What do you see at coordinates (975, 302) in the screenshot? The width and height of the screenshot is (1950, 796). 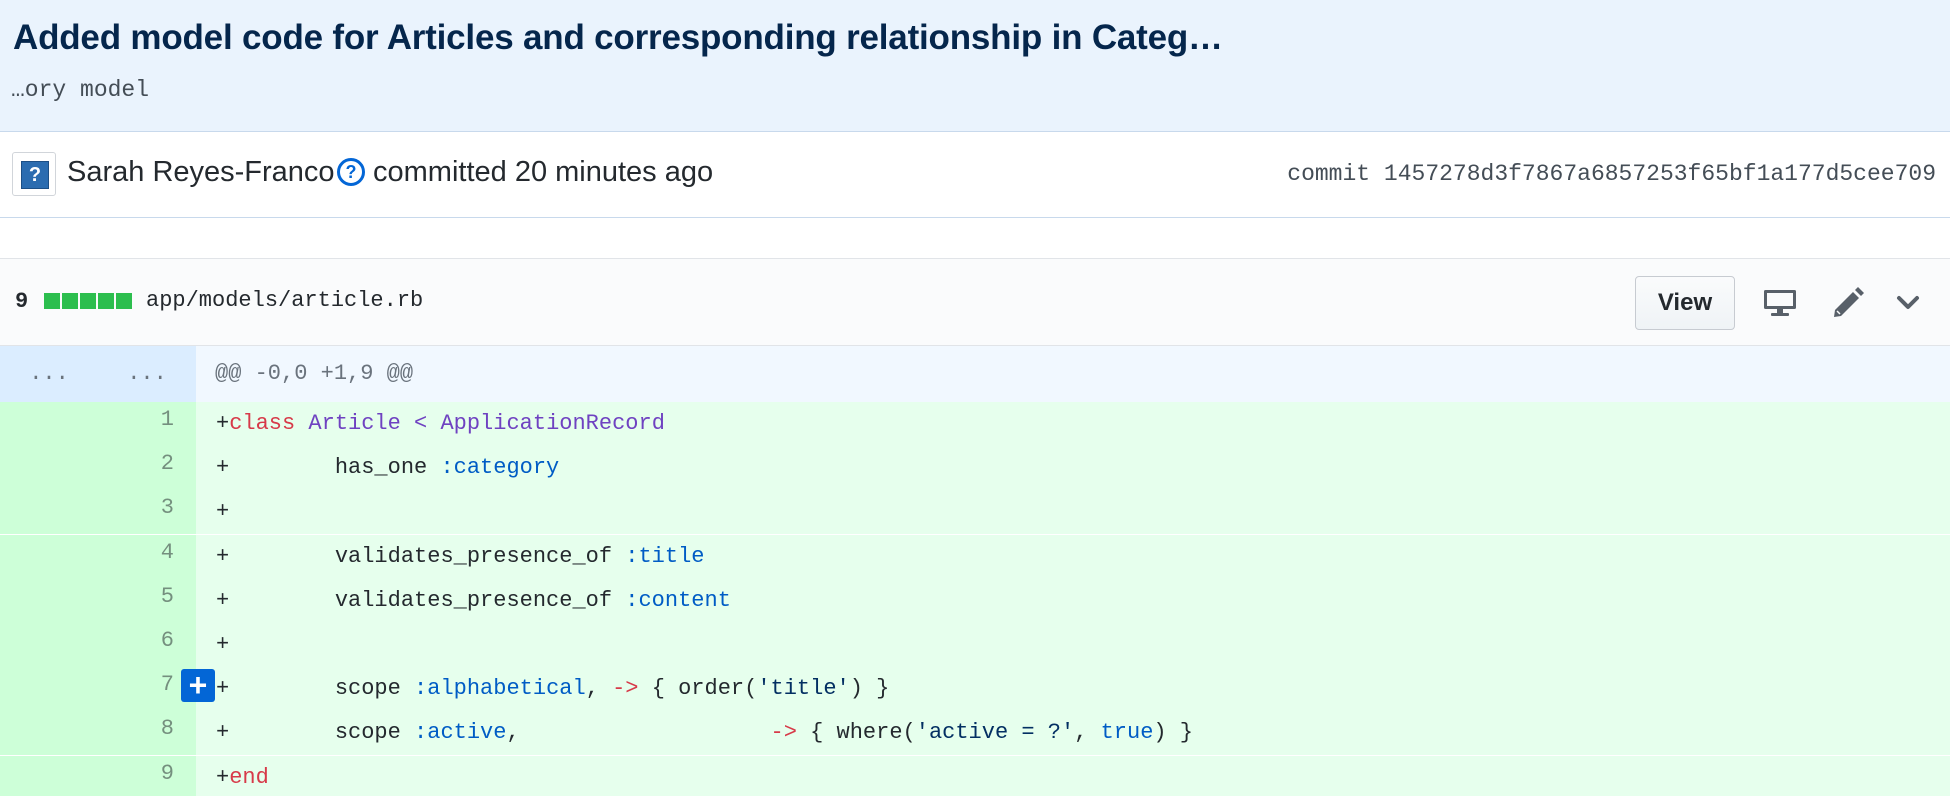 I see `file-header: 9 app/models/article.rb View` at bounding box center [975, 302].